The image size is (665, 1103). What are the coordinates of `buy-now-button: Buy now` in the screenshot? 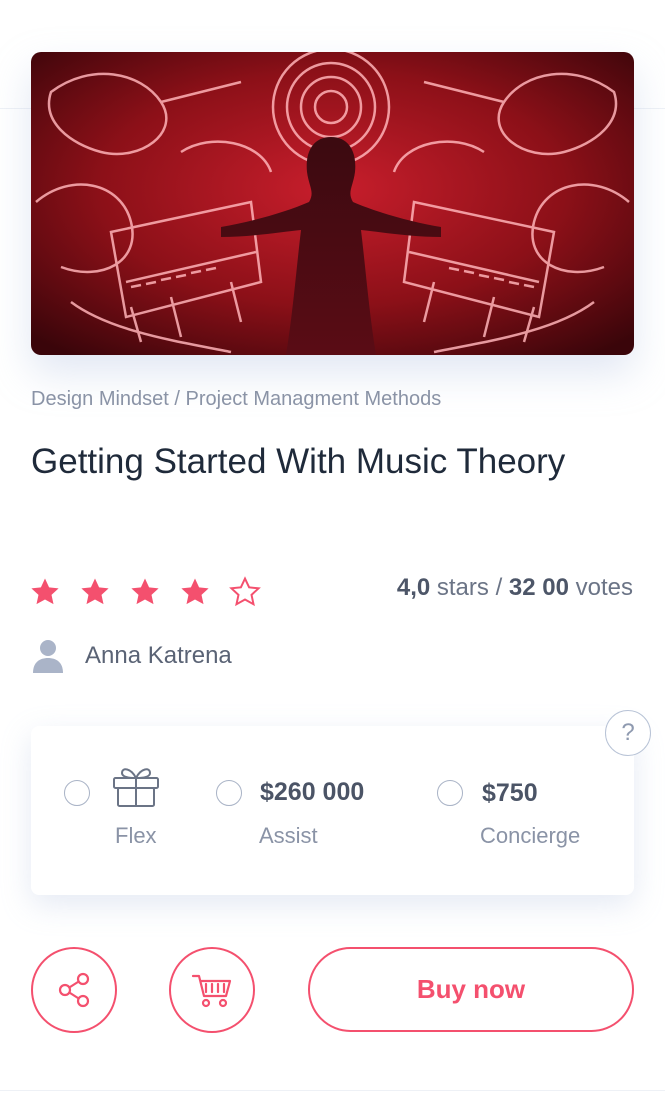 It's located at (471, 989).